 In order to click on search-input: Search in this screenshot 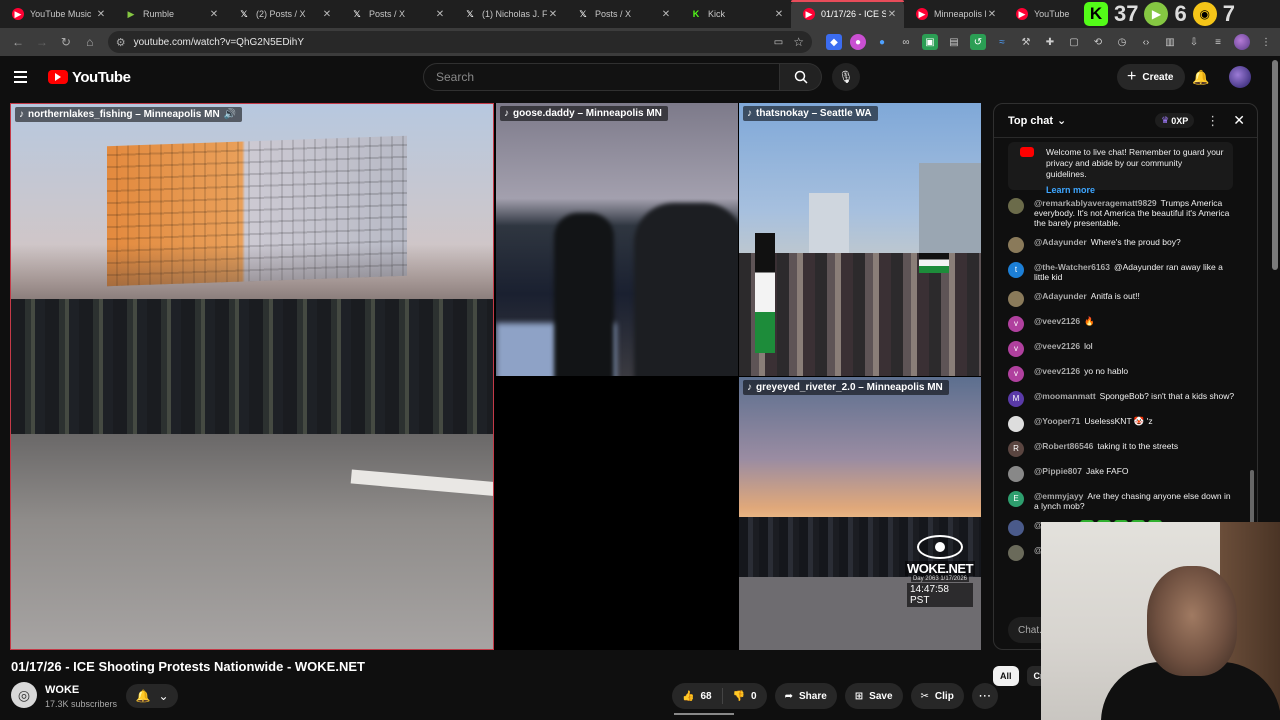, I will do `click(602, 77)`.